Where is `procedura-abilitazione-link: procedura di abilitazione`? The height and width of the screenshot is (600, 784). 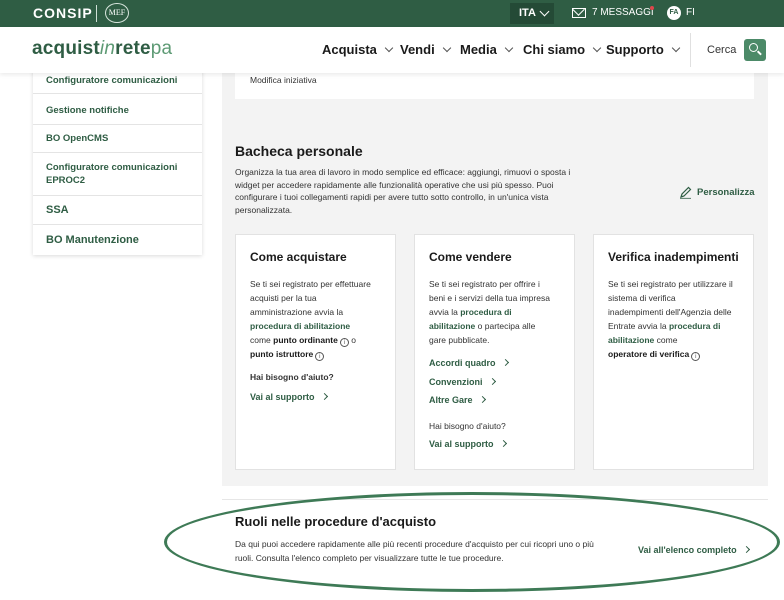
procedura-abilitazione-link: procedura di abilitazione is located at coordinates (310, 326).